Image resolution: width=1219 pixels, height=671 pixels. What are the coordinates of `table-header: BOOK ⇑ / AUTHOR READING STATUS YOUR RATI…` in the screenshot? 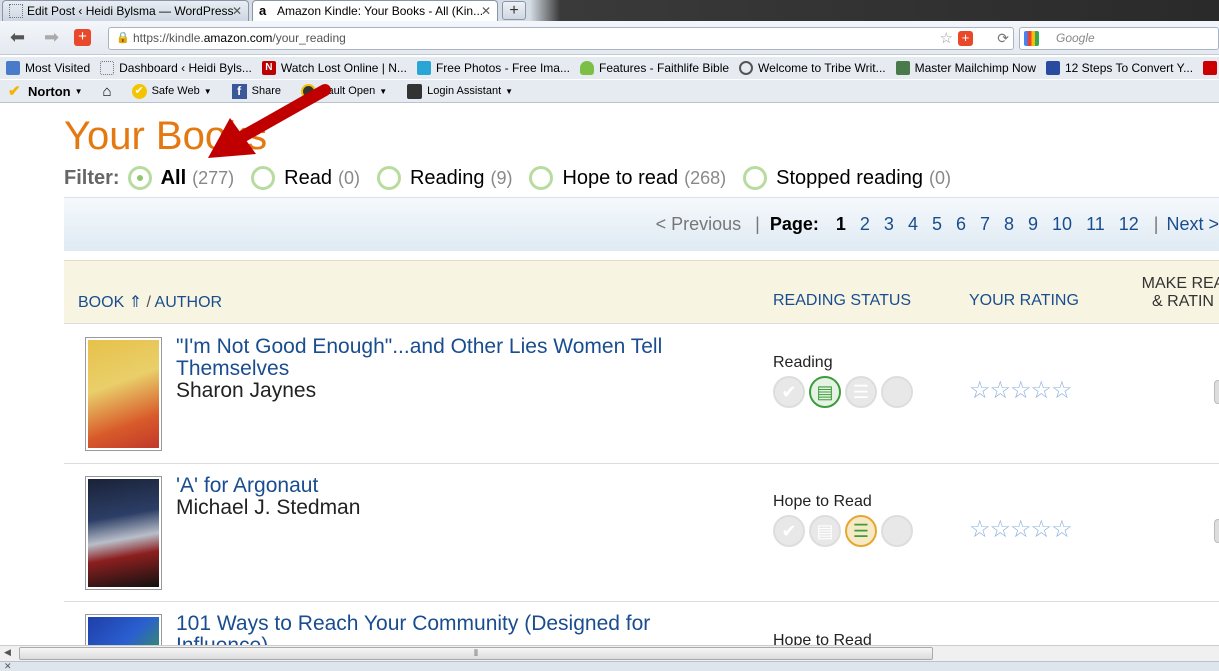 It's located at (641, 292).